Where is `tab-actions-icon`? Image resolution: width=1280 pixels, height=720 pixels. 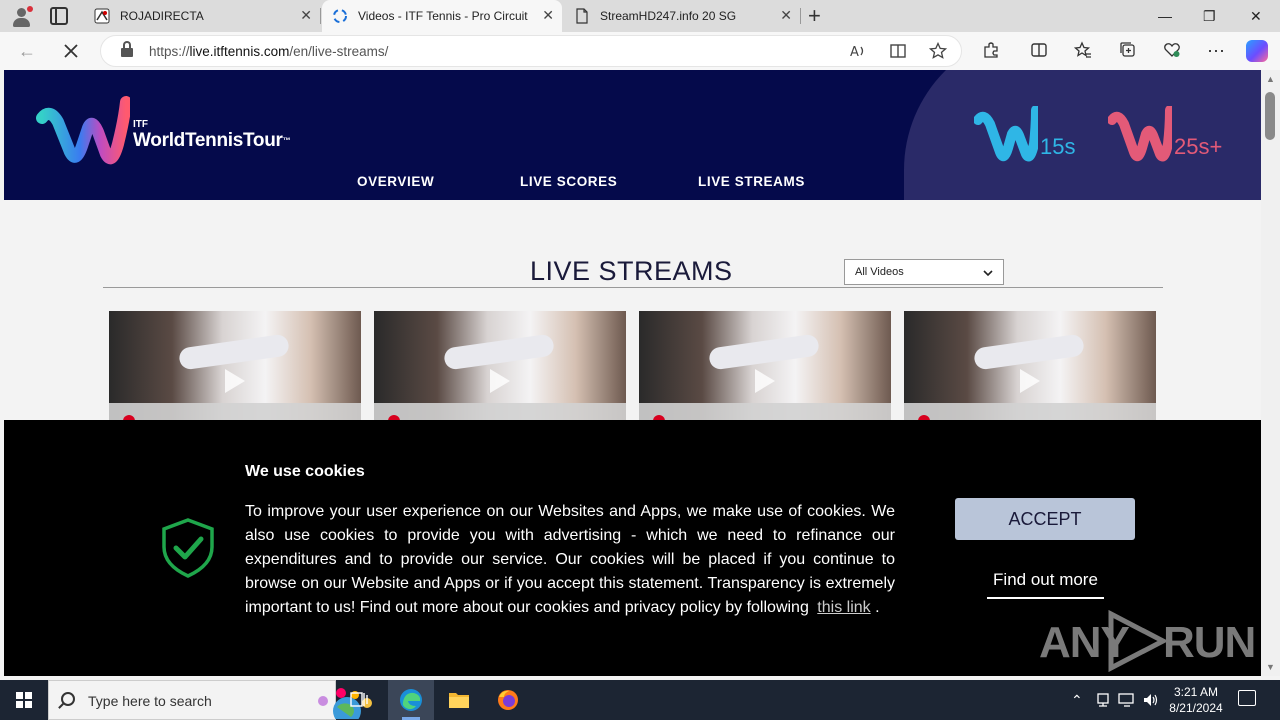 tab-actions-icon is located at coordinates (59, 16).